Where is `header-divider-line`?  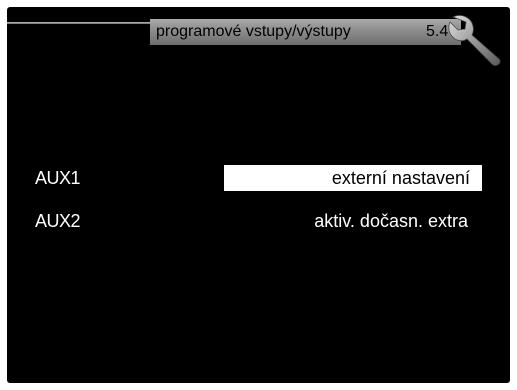 header-divider-line is located at coordinates (78, 23).